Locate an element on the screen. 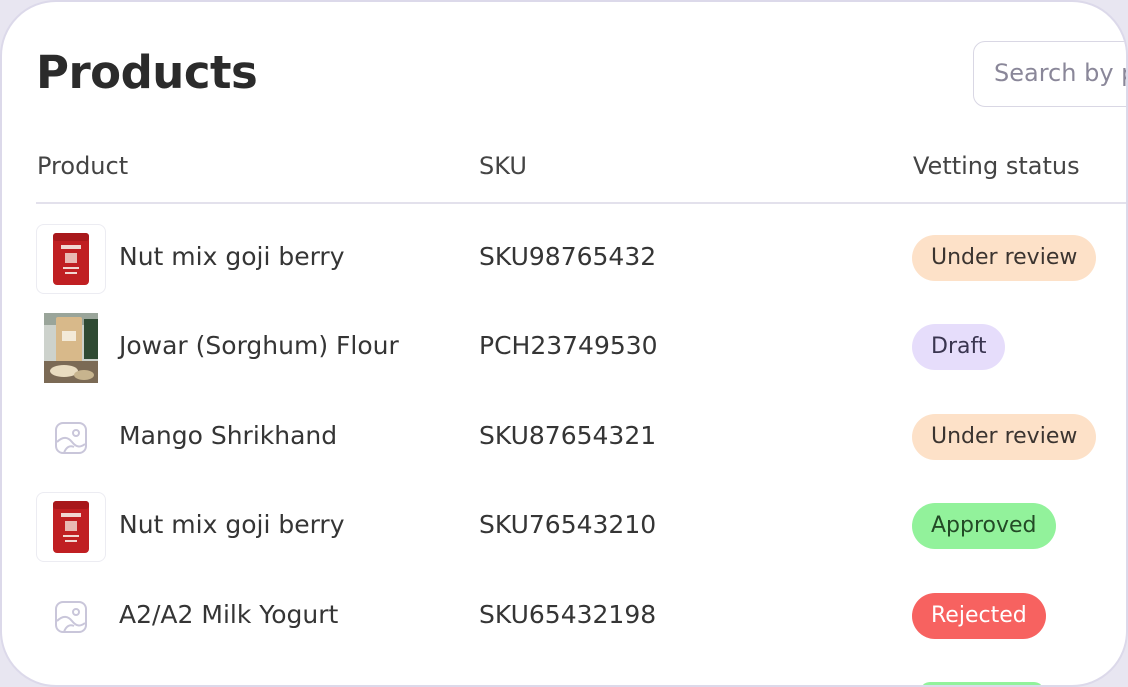 The height and width of the screenshot is (687, 1128). kraft-bag-photo is located at coordinates (71, 348).